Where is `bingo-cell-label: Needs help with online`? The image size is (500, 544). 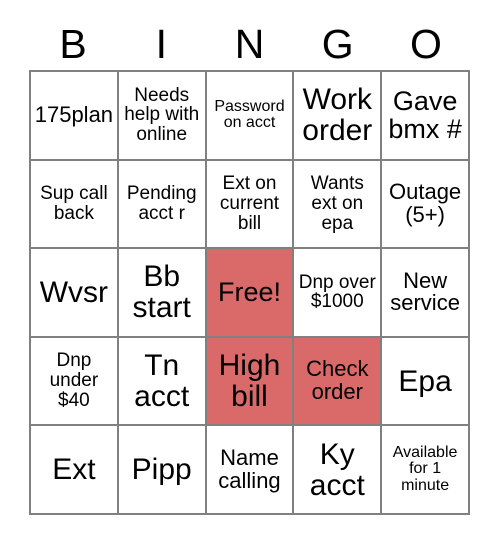 bingo-cell-label: Needs help with online is located at coordinates (162, 115).